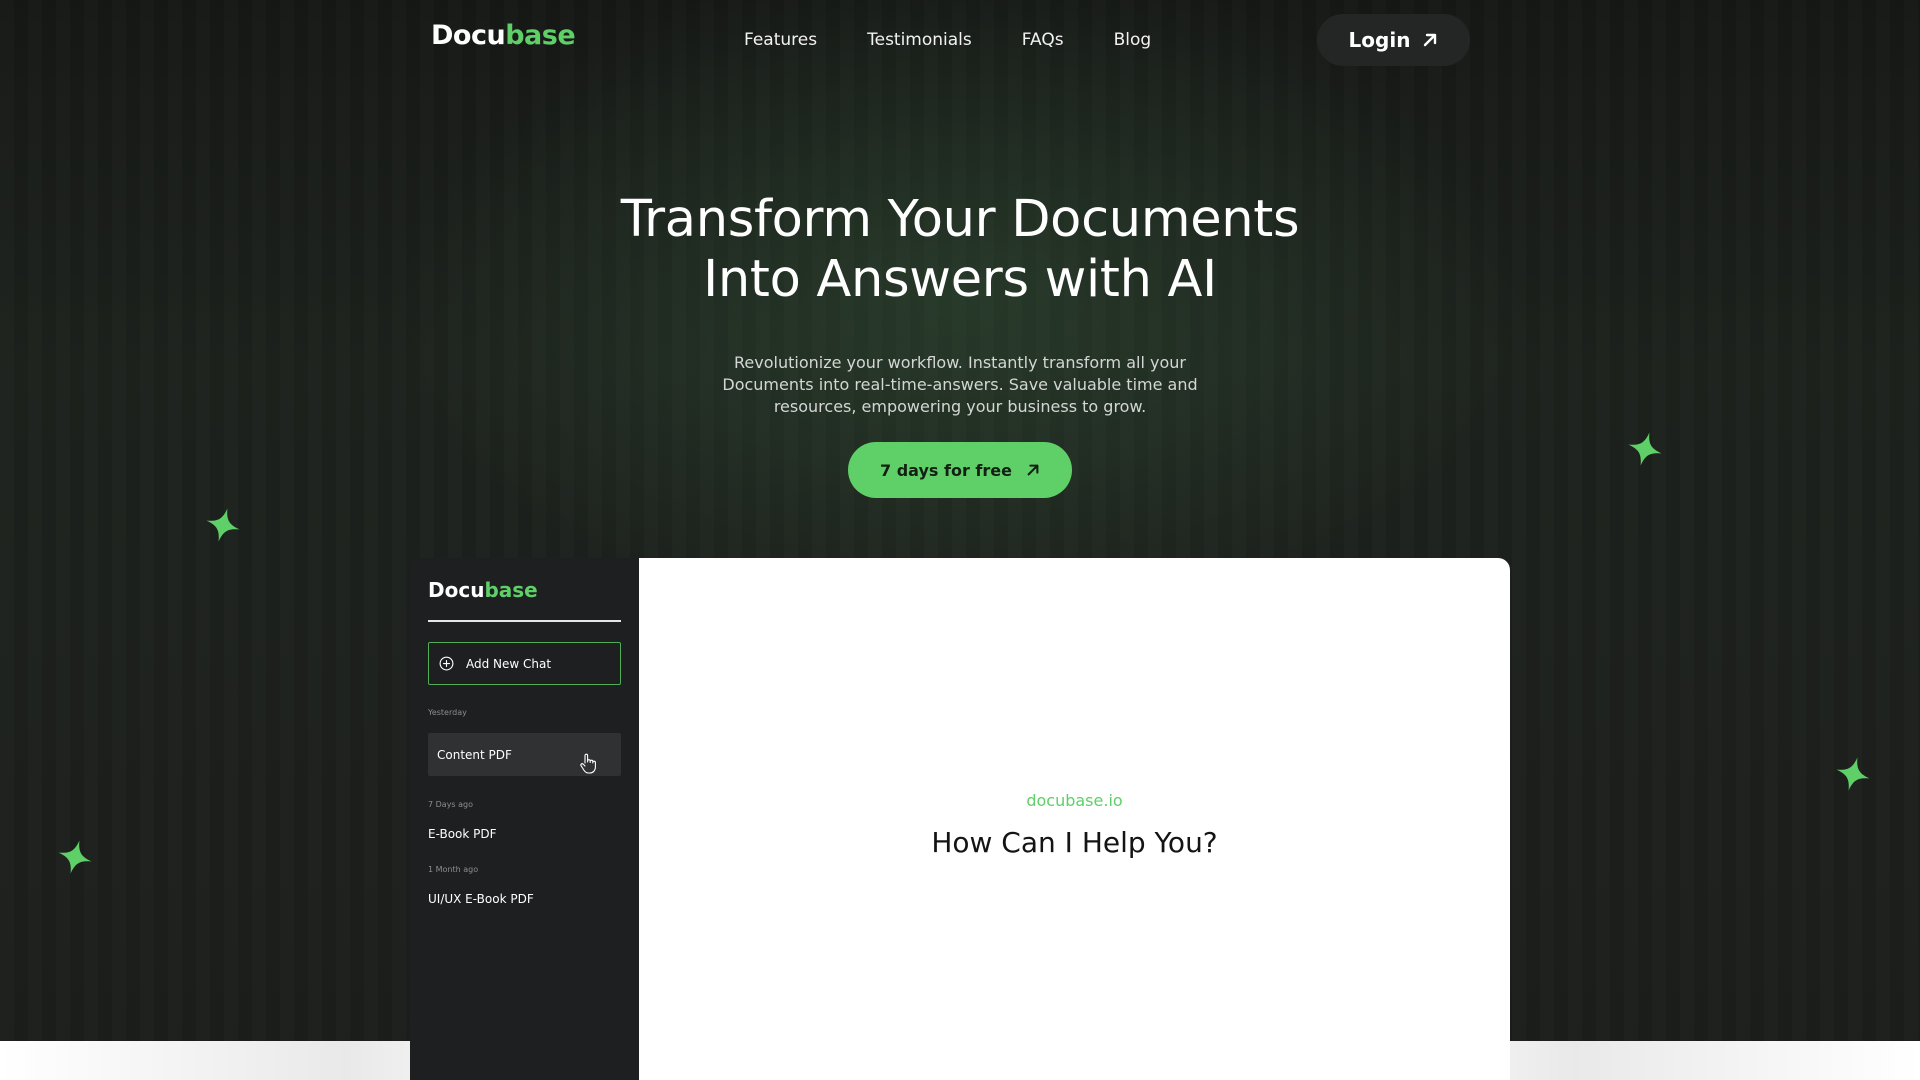  I want to click on free-trial-label: 7 days for free, so click(946, 470).